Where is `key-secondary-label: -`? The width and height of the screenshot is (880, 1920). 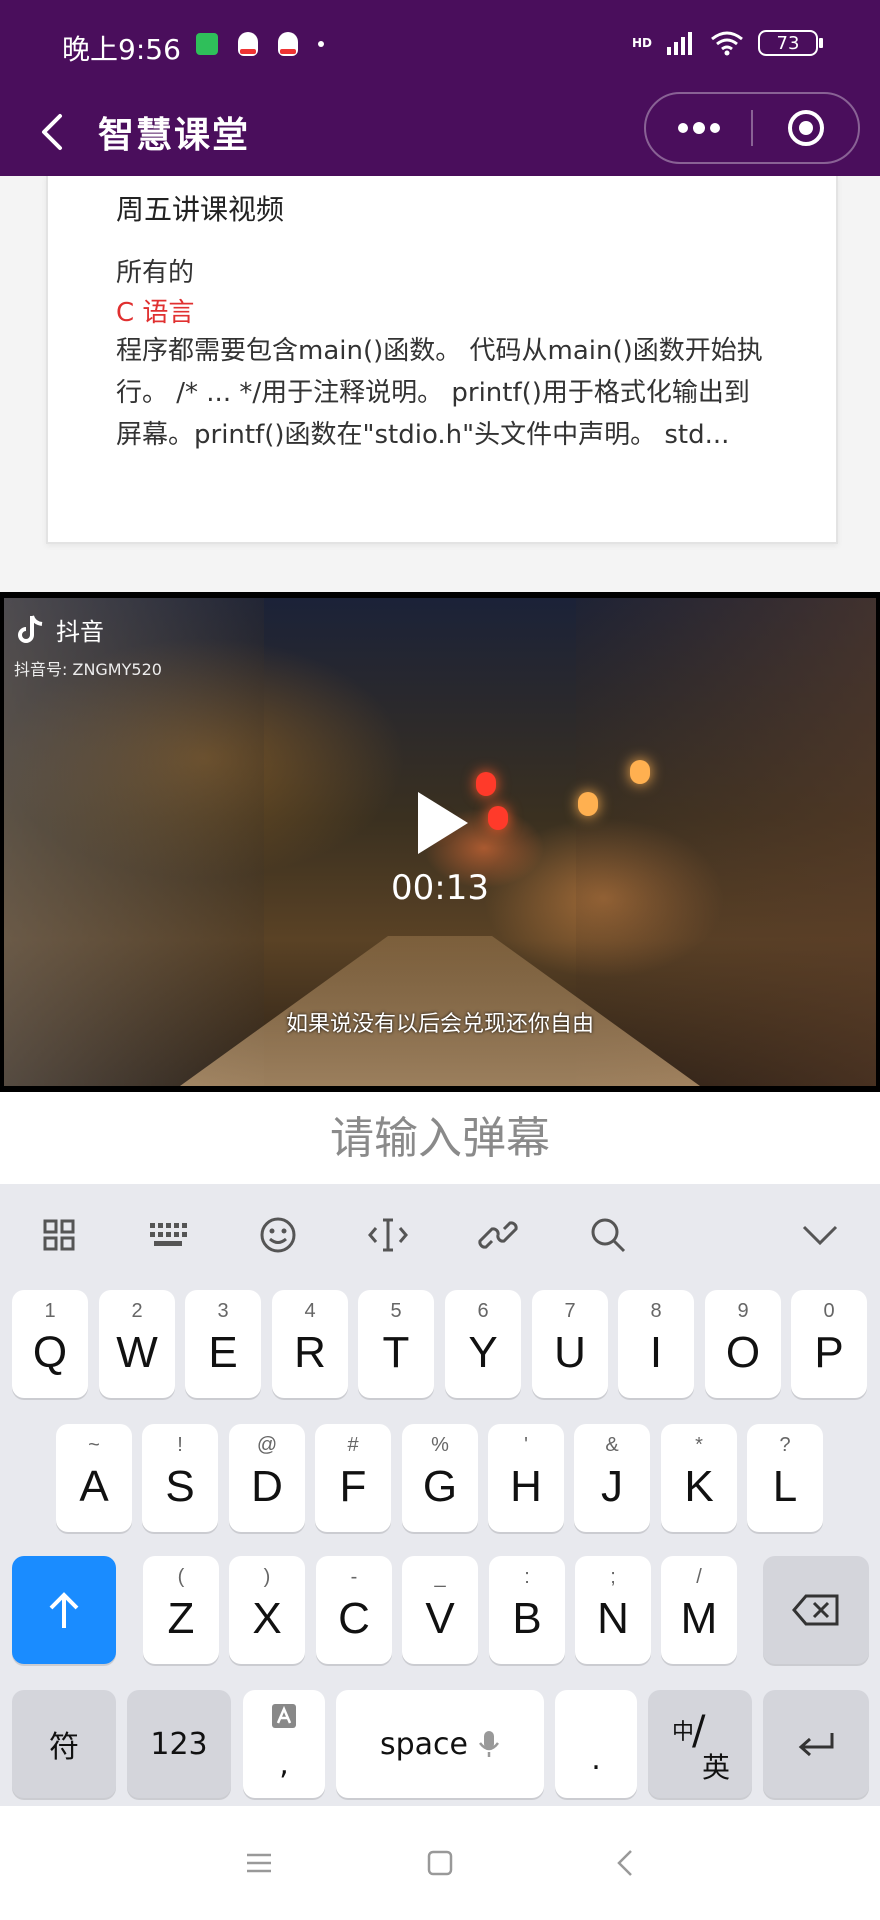
key-secondary-label: - is located at coordinates (354, 1577).